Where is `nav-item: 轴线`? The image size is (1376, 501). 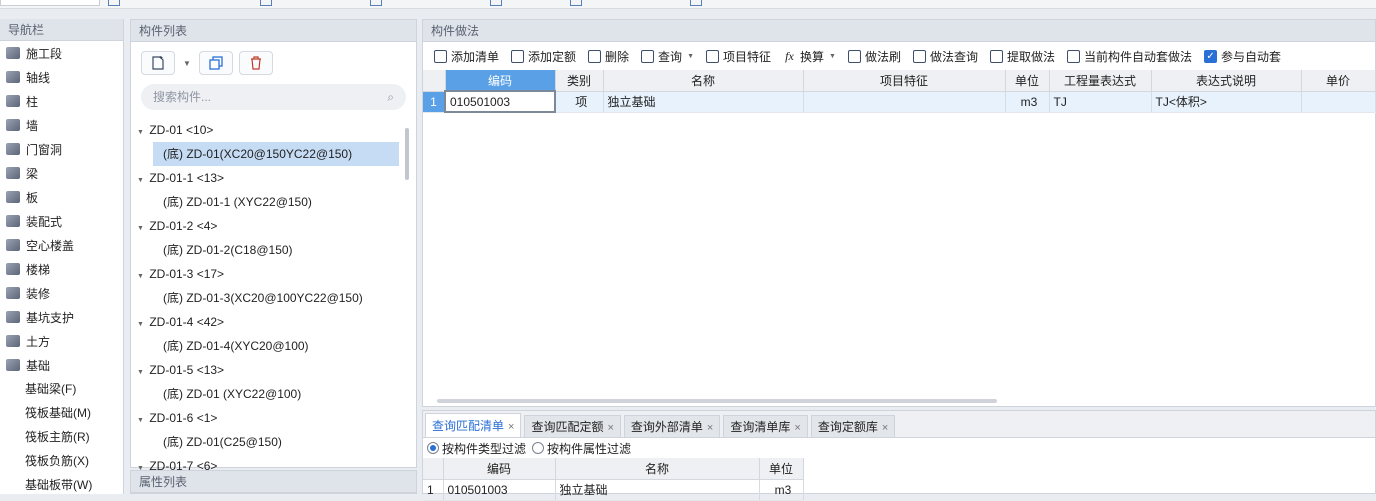 nav-item: 轴线 is located at coordinates (61, 77).